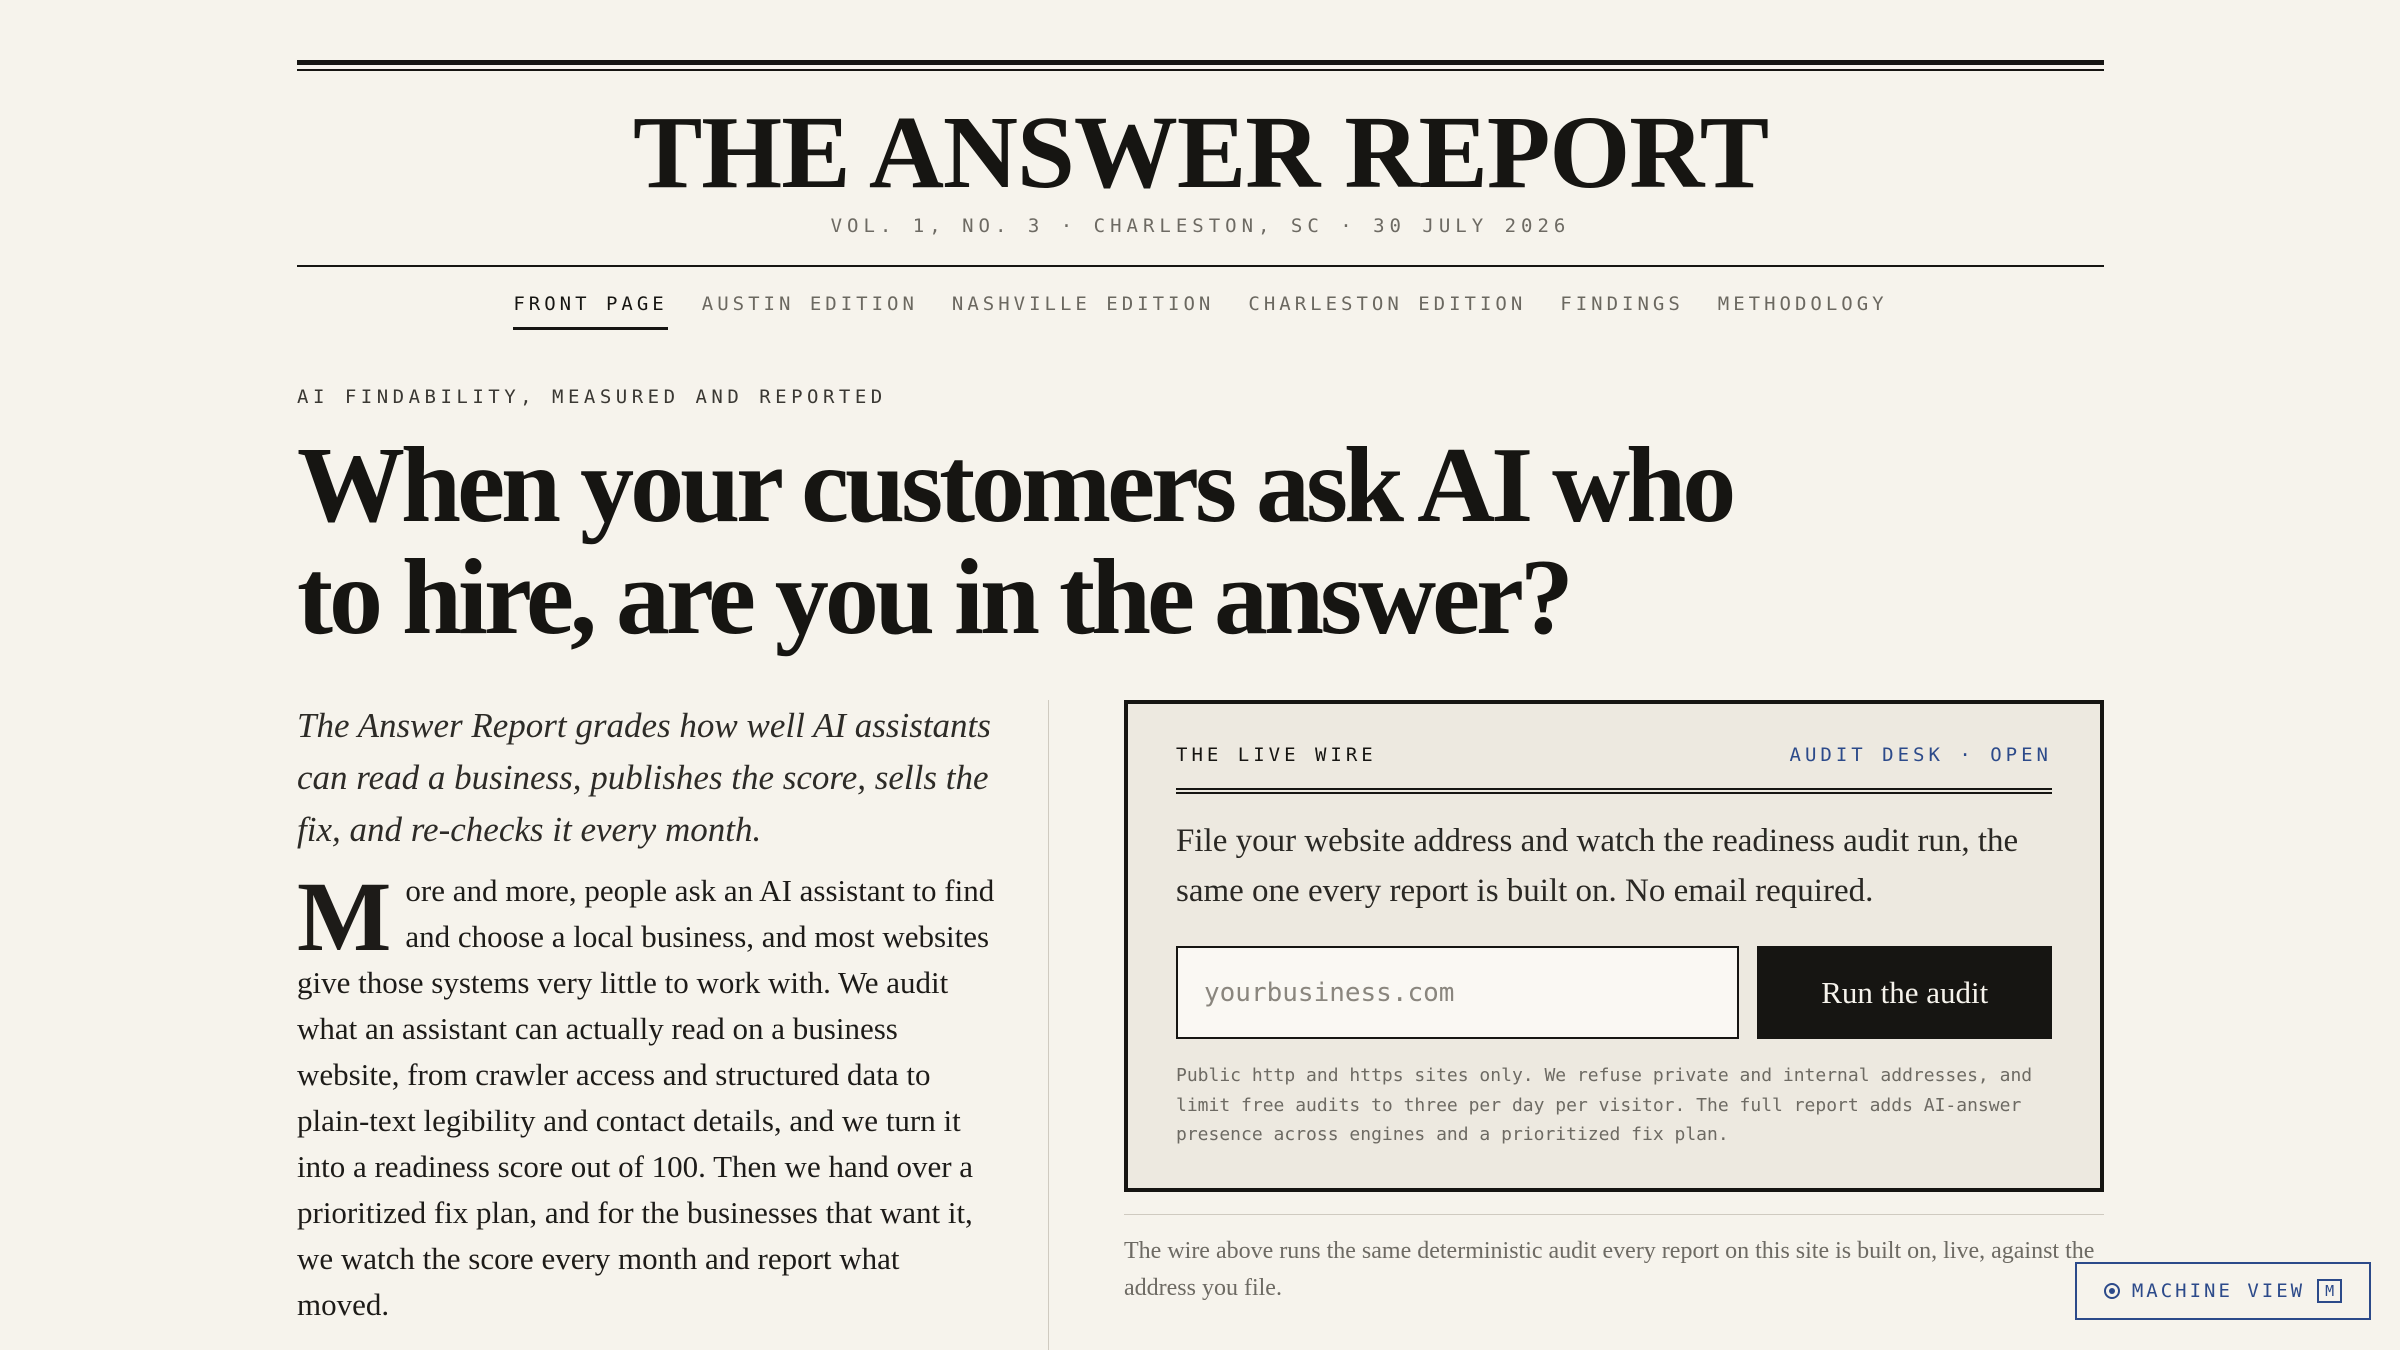  Describe the element at coordinates (1458, 992) in the screenshot. I see `website-url-input` at that location.